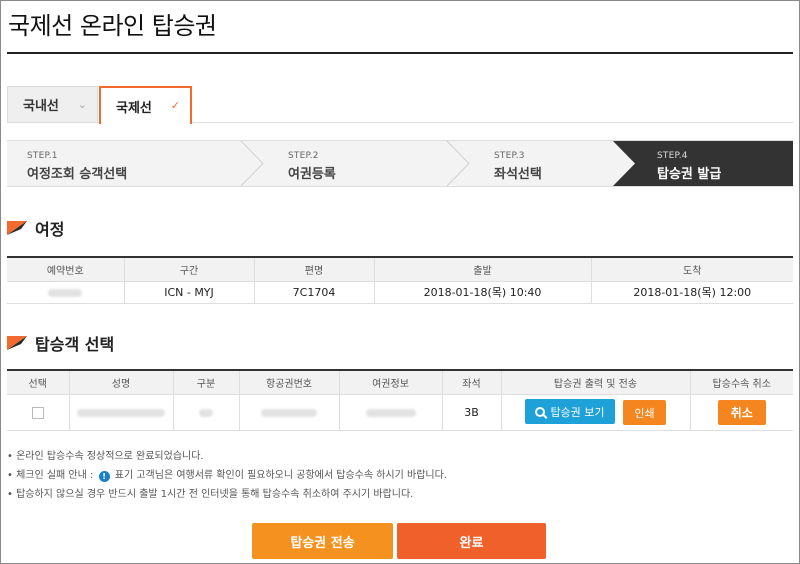 The image size is (800, 564). What do you see at coordinates (471, 541) in the screenshot?
I see `done-button: 완료` at bounding box center [471, 541].